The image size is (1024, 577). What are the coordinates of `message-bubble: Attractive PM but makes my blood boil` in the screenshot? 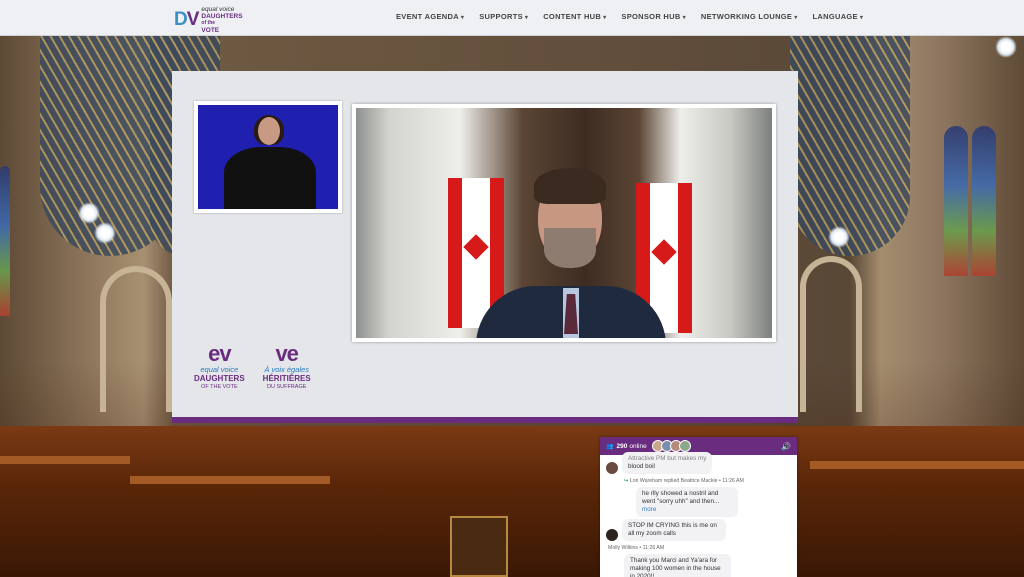 It's located at (667, 463).